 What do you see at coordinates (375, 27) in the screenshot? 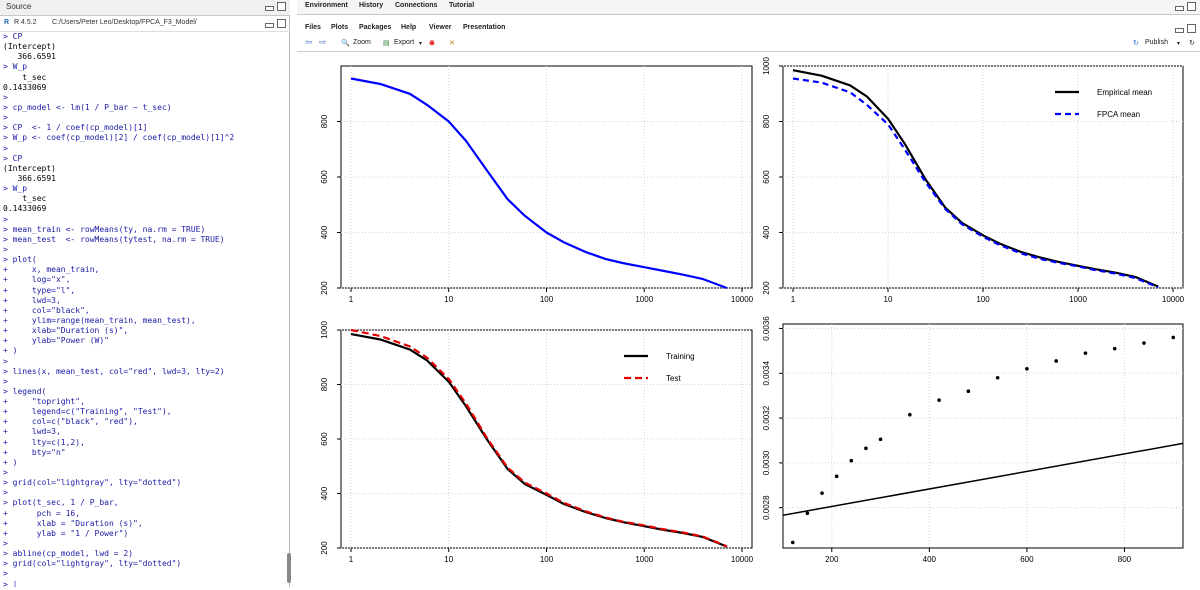
I see `tab-packages: Packages` at bounding box center [375, 27].